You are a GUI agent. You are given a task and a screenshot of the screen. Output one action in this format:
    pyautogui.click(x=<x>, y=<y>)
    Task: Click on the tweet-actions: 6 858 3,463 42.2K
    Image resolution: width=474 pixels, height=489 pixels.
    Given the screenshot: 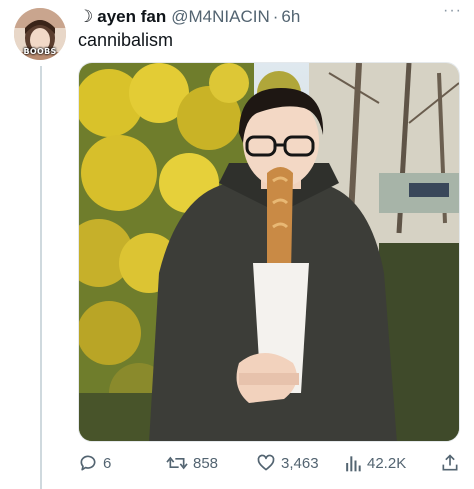 What is the action you would take?
    pyautogui.click(x=269, y=463)
    